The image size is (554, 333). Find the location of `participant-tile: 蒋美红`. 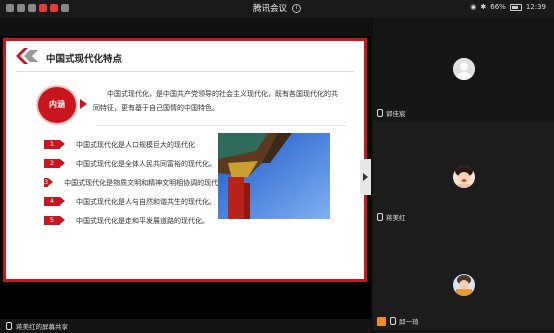

participant-tile: 蒋美红 is located at coordinates (463, 174).